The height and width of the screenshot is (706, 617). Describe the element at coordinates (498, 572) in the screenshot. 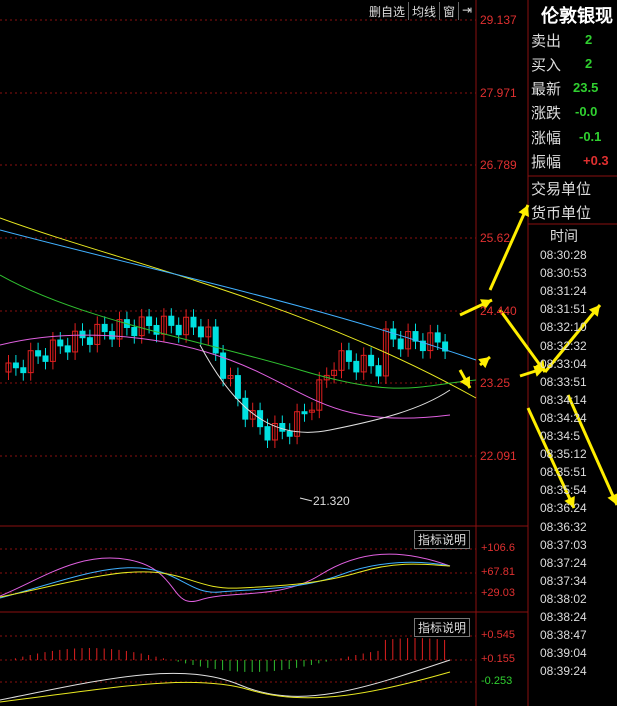

I see `indicator1-label: +67.81` at that location.